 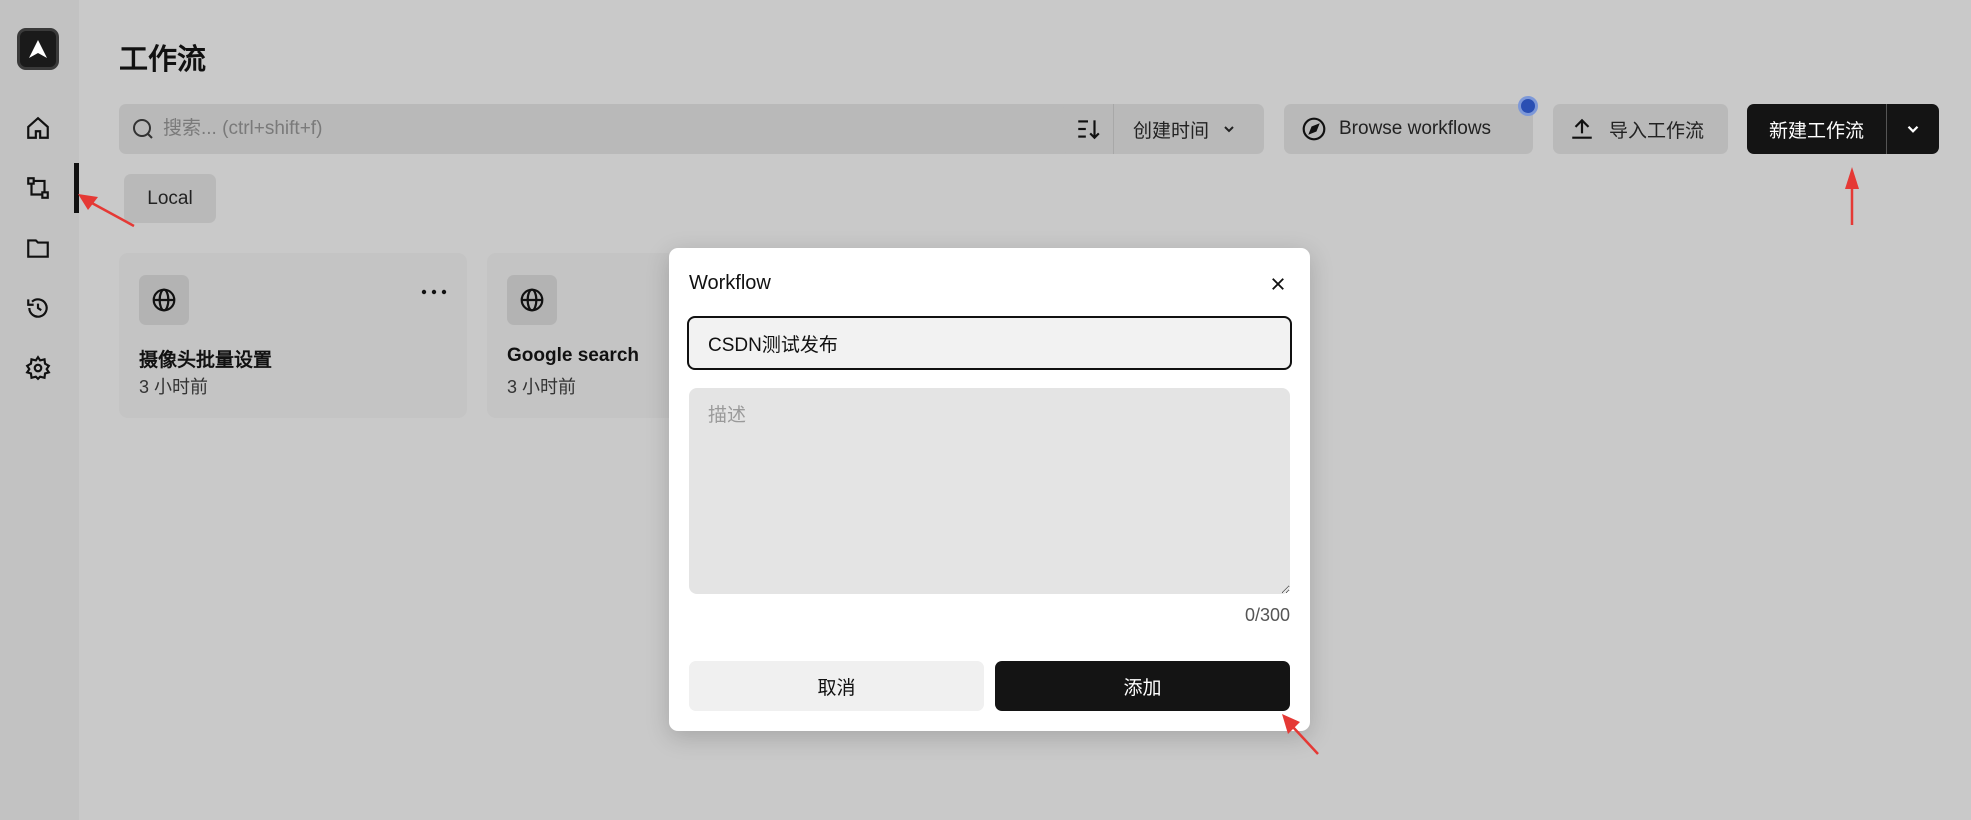 What do you see at coordinates (1314, 129) in the screenshot?
I see `compass-icon` at bounding box center [1314, 129].